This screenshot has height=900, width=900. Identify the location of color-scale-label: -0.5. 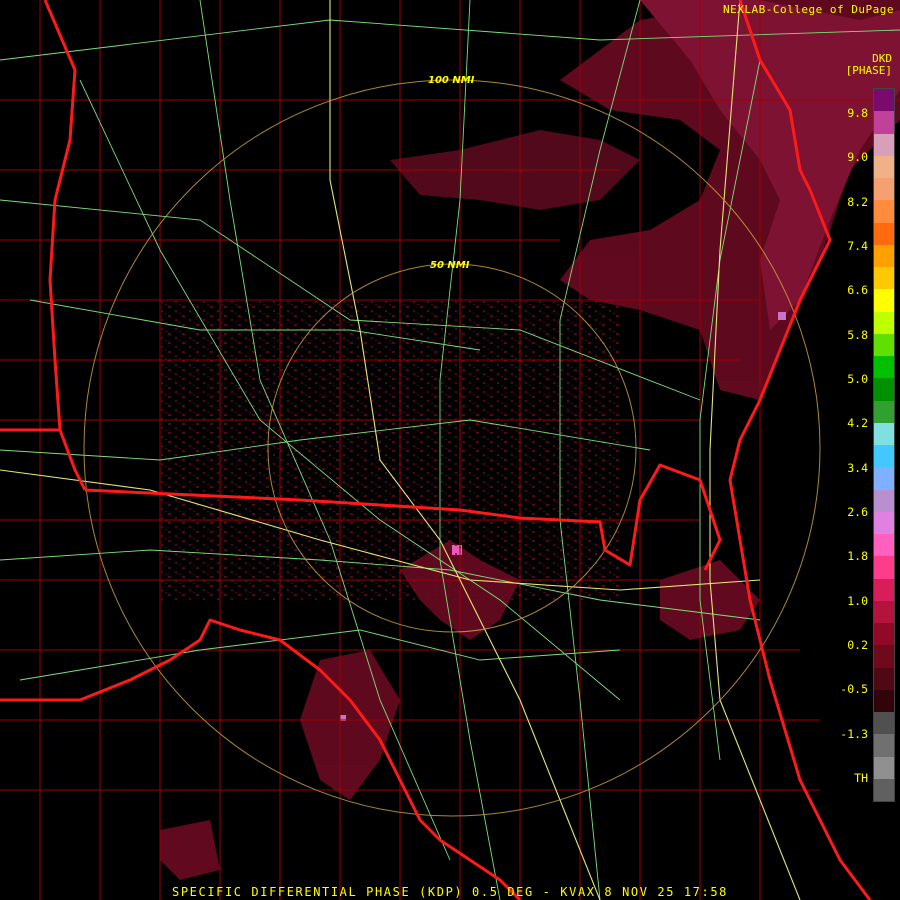
(854, 689).